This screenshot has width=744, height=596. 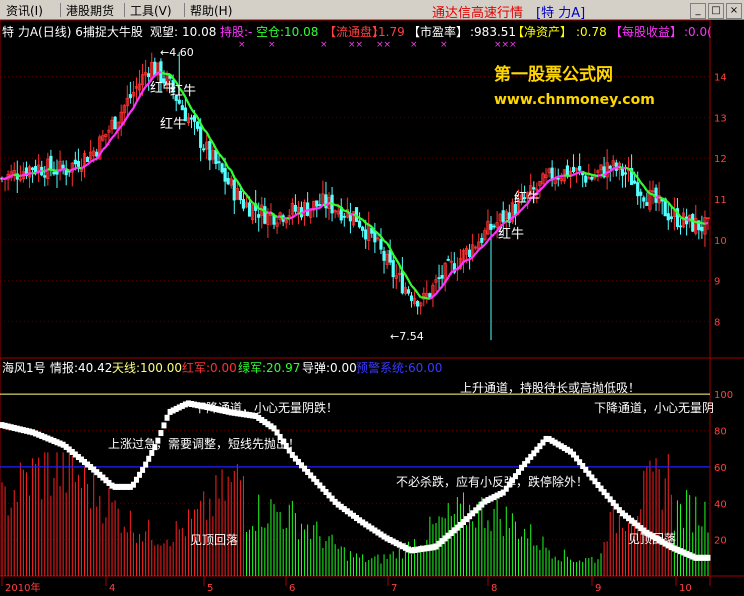 What do you see at coordinates (64, 367) in the screenshot?
I see `intel-label: 情报:` at bounding box center [64, 367].